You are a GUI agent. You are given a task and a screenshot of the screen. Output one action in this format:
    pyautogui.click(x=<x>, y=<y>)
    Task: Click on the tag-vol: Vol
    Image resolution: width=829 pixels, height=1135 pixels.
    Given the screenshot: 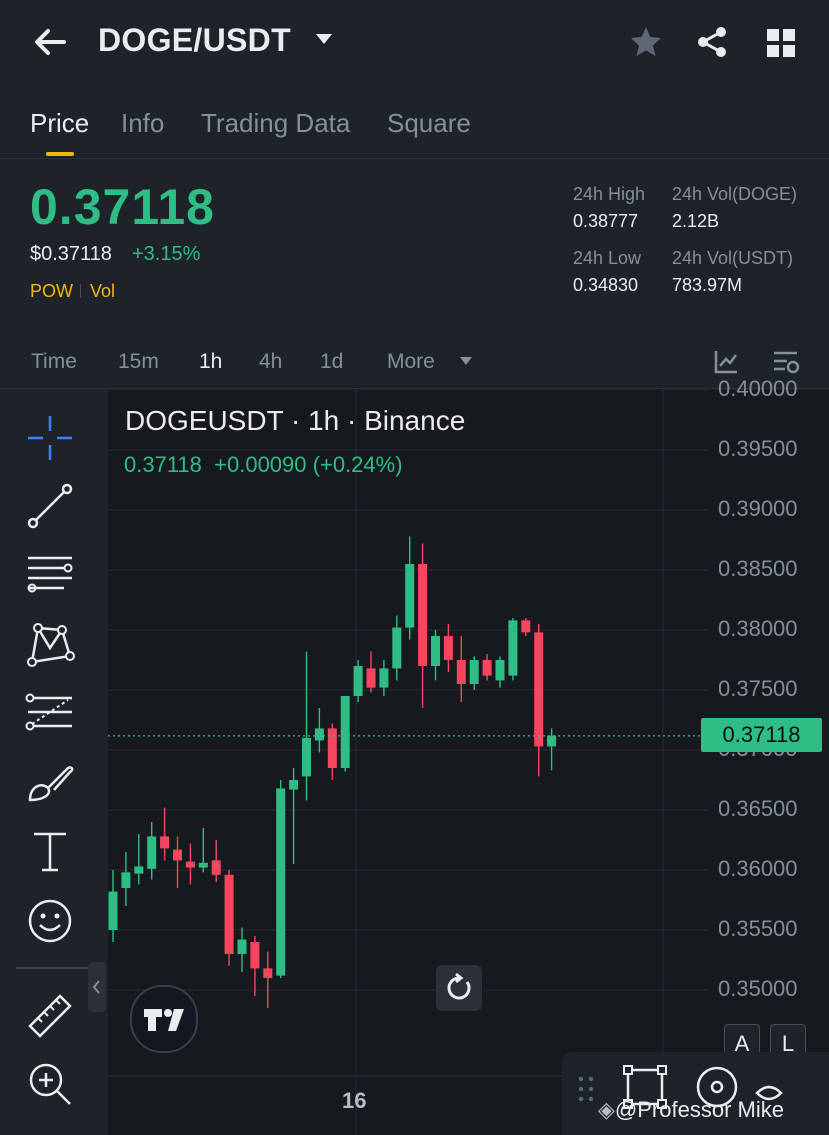 What is the action you would take?
    pyautogui.click(x=102, y=291)
    